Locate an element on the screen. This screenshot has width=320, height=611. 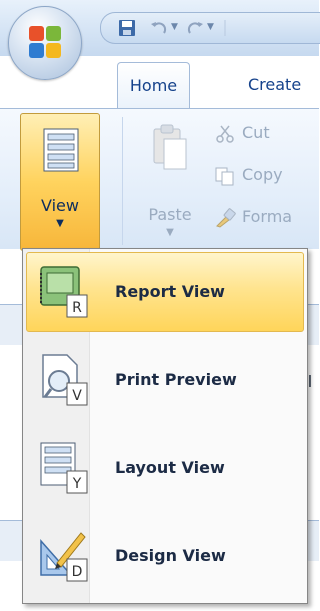
view-dropdown-icon: ▼ is located at coordinates (60, 223).